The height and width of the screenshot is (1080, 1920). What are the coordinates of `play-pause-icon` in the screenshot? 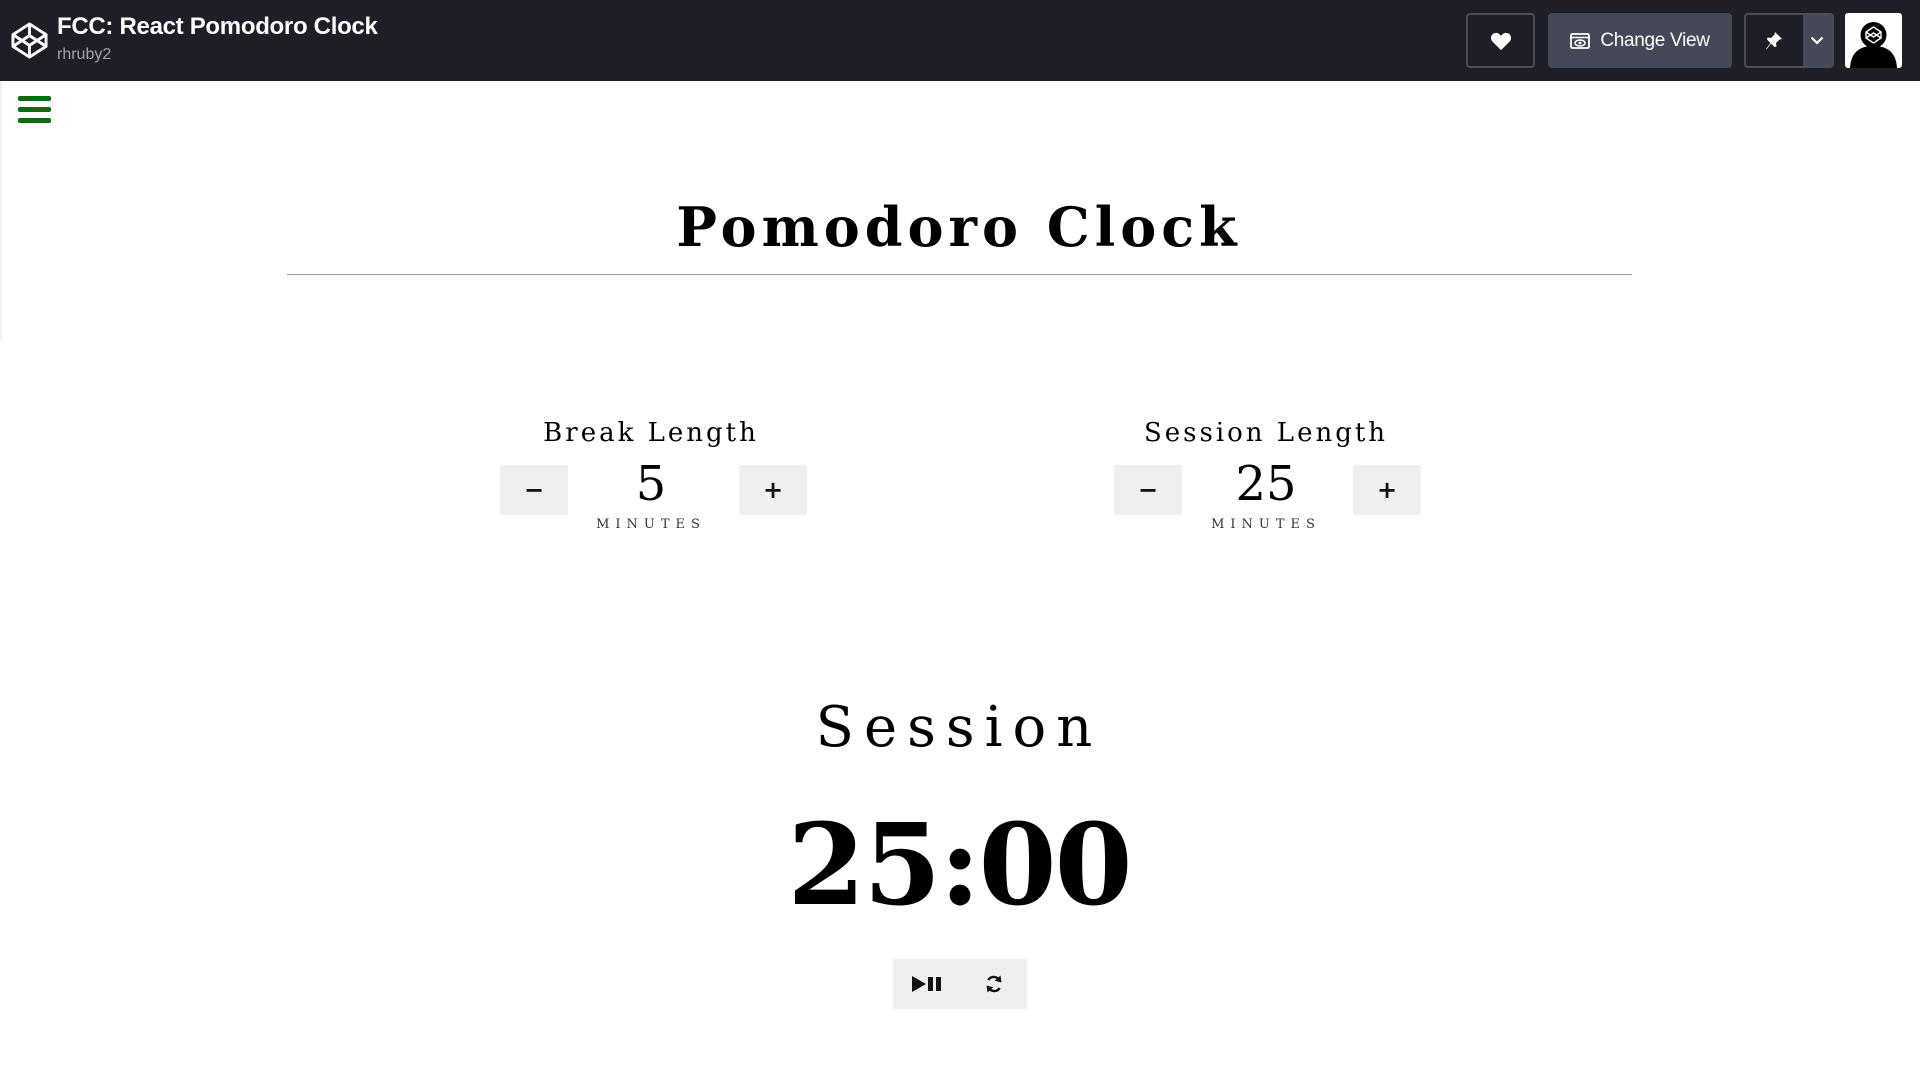 It's located at (926, 984).